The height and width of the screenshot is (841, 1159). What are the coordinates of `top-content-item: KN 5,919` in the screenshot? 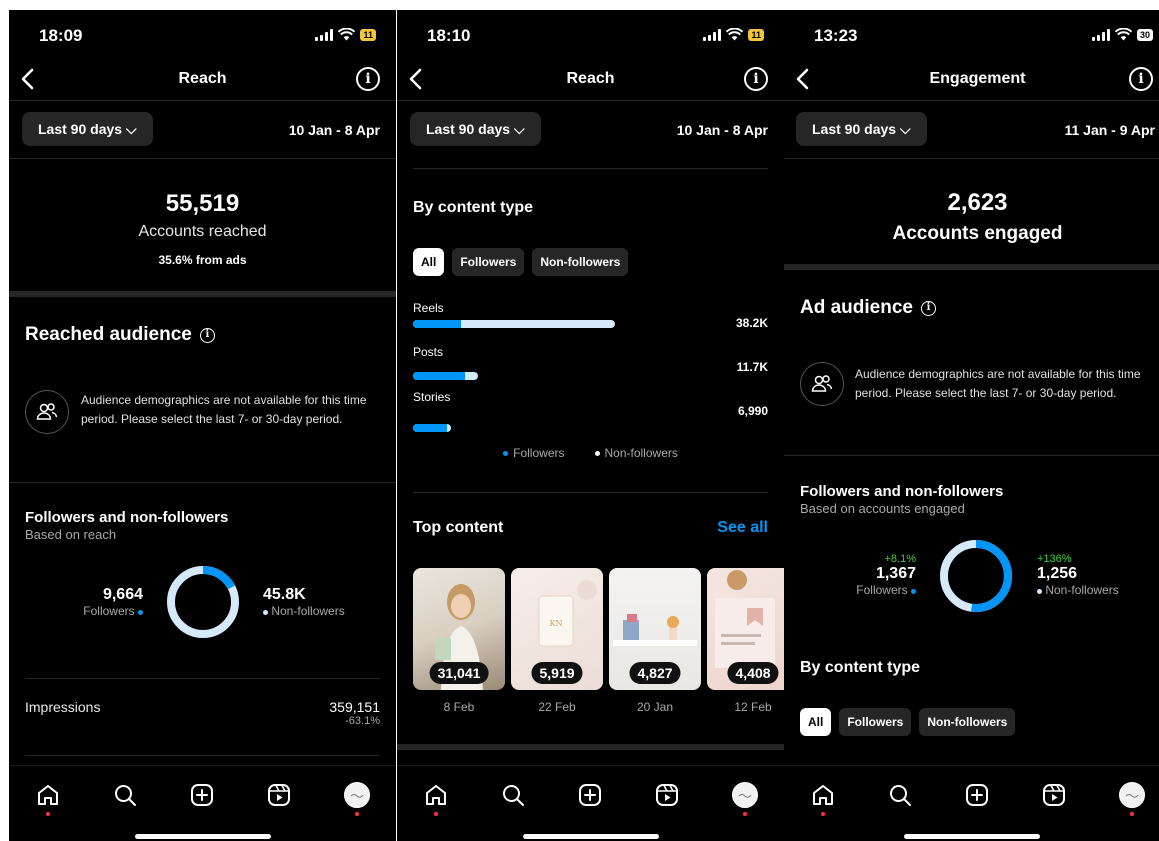 It's located at (557, 629).